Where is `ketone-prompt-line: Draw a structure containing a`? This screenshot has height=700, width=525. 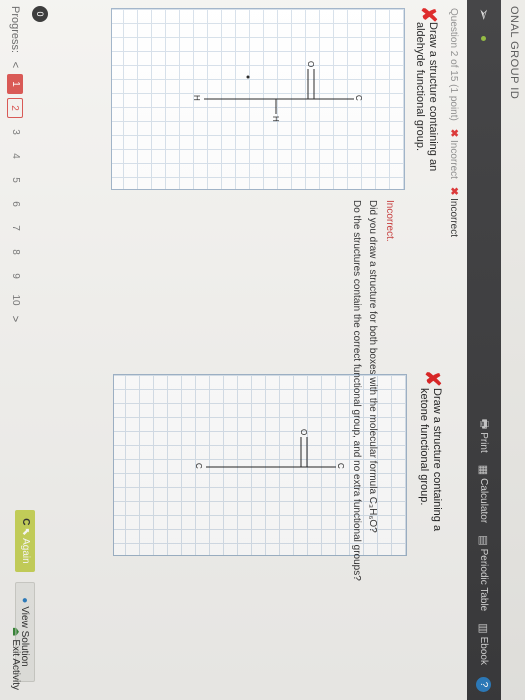
ketone-prompt-line: Draw a structure containing a is located at coordinates (437, 460).